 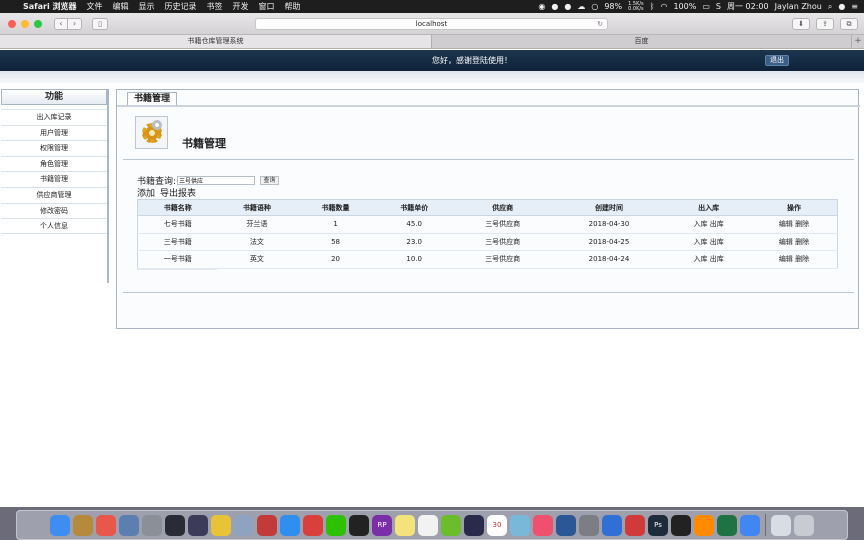 I want to click on cell-price: 23.0, so click(x=414, y=242).